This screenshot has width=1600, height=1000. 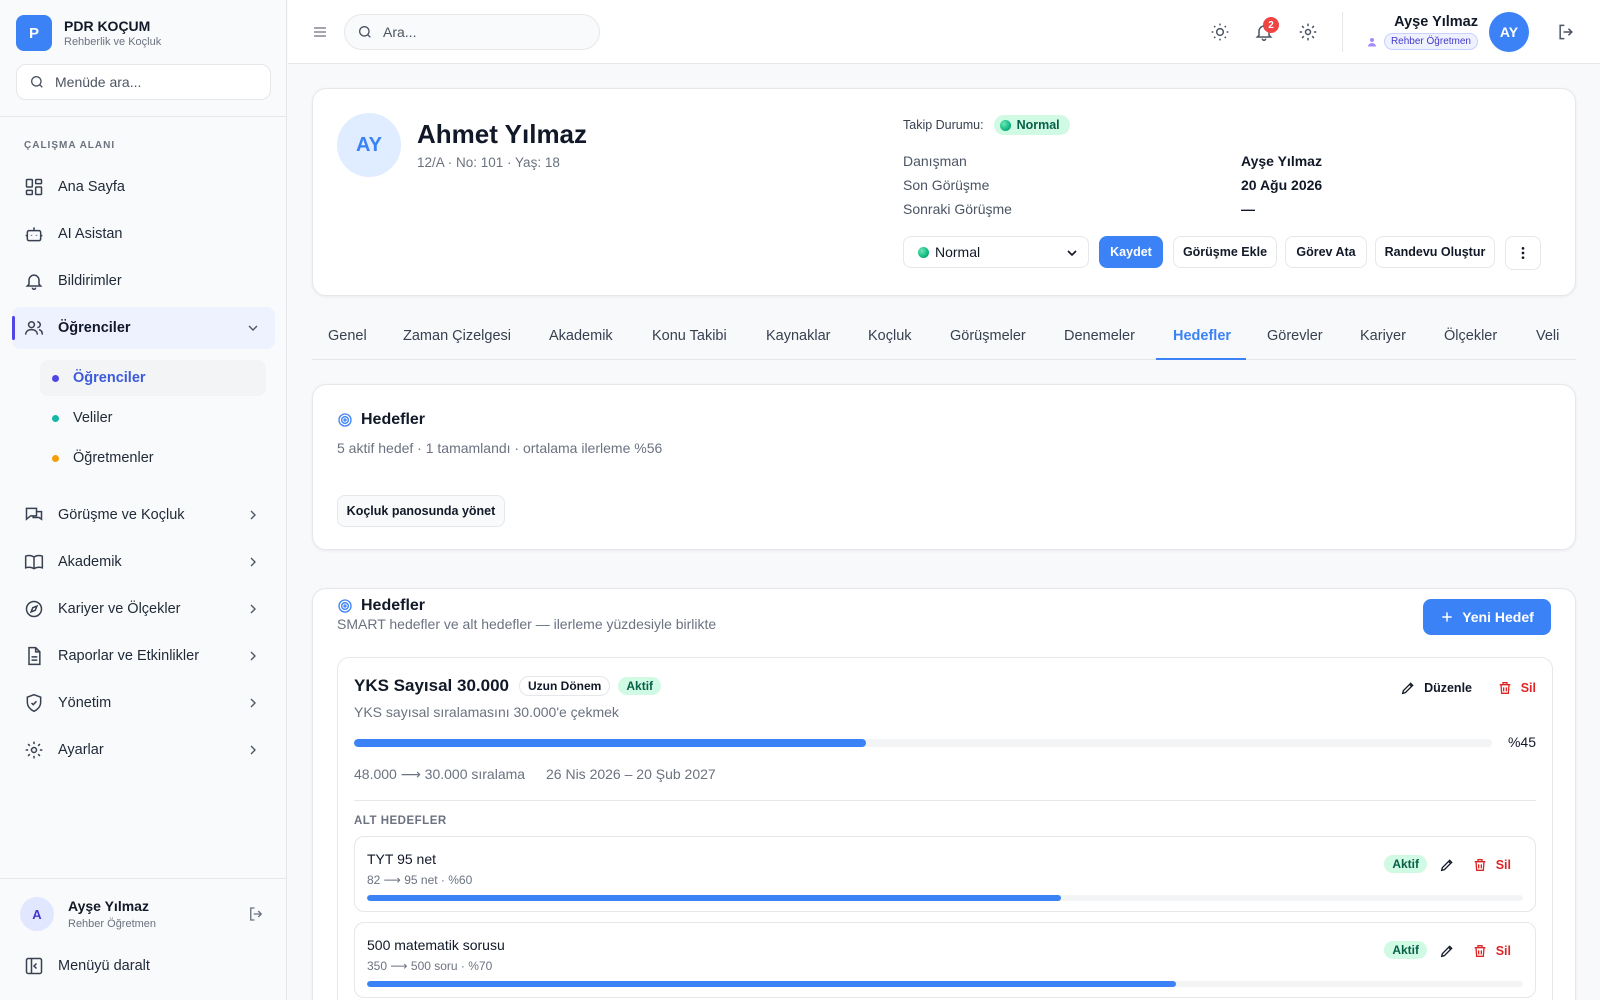 I want to click on goal-status-tag: Aktif, so click(x=640, y=686).